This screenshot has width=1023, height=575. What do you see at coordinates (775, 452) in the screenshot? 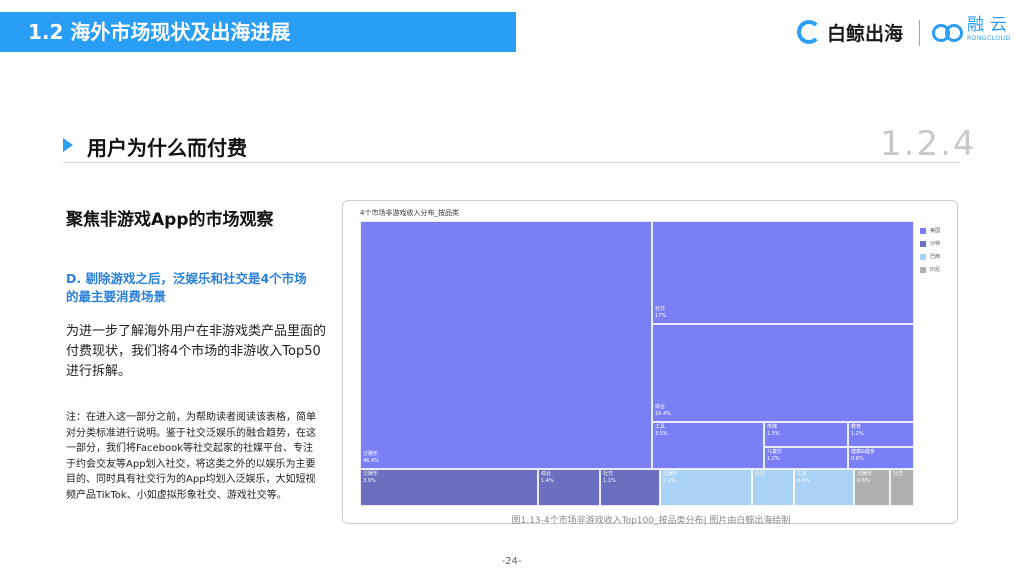
I see `treemap-cell-label: 儿童乐` at bounding box center [775, 452].